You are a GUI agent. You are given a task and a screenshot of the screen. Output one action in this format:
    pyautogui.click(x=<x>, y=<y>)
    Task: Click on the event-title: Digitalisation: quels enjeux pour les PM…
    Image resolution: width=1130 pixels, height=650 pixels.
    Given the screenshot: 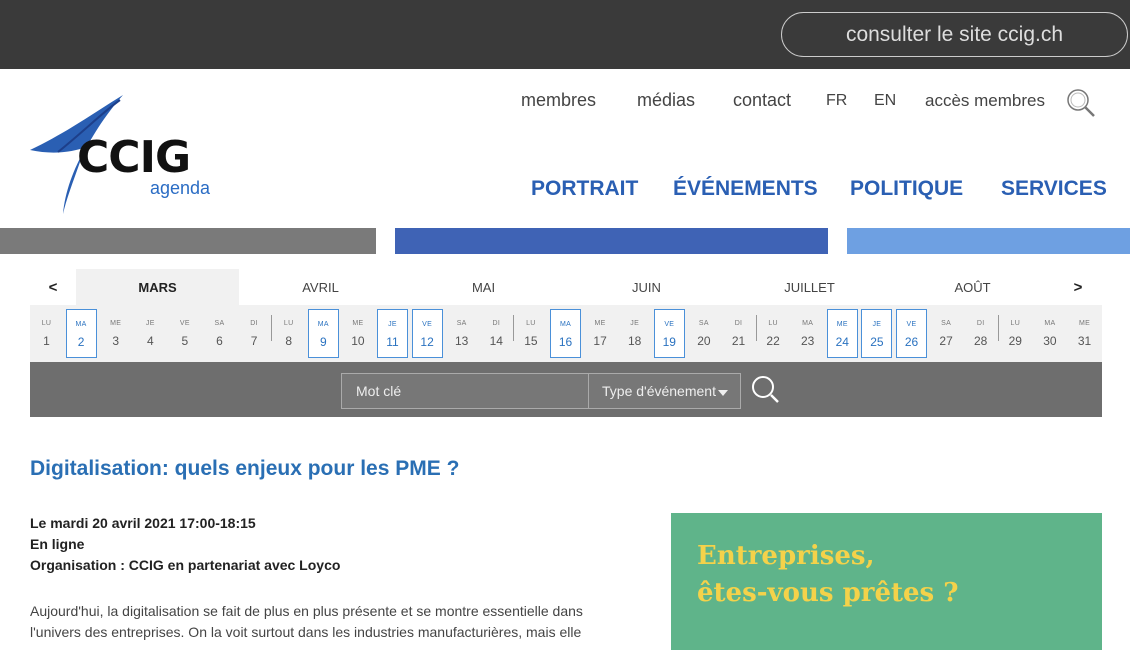 What is the action you would take?
    pyautogui.click(x=245, y=468)
    